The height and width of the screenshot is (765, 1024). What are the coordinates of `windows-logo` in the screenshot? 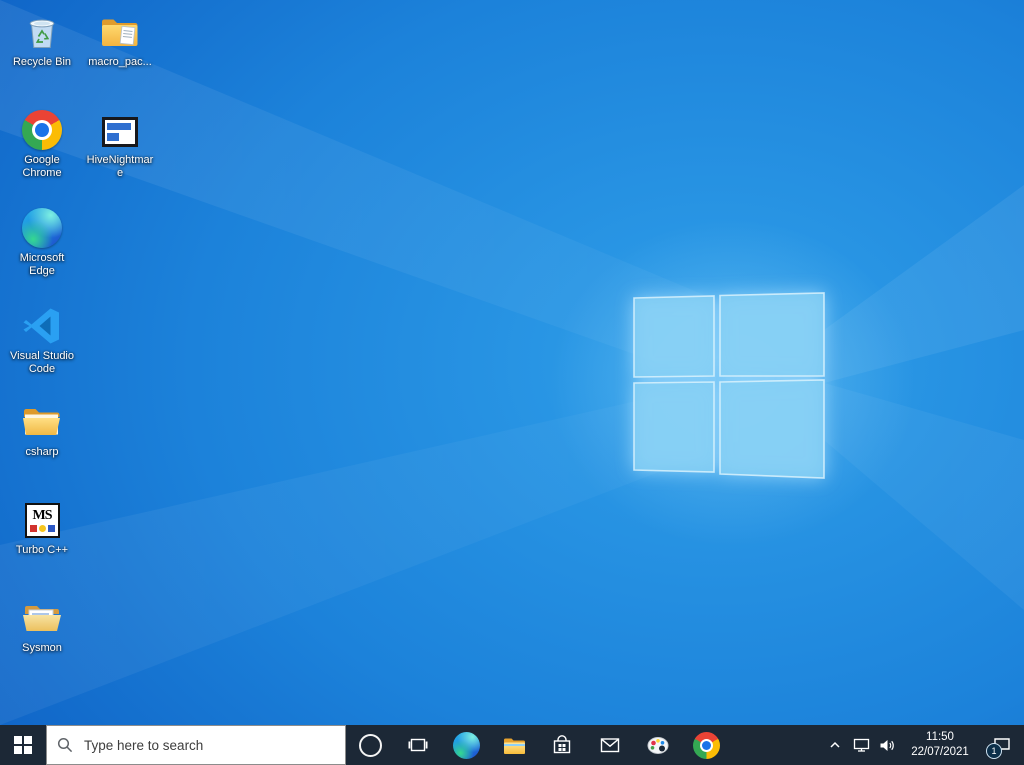 It's located at (729, 385).